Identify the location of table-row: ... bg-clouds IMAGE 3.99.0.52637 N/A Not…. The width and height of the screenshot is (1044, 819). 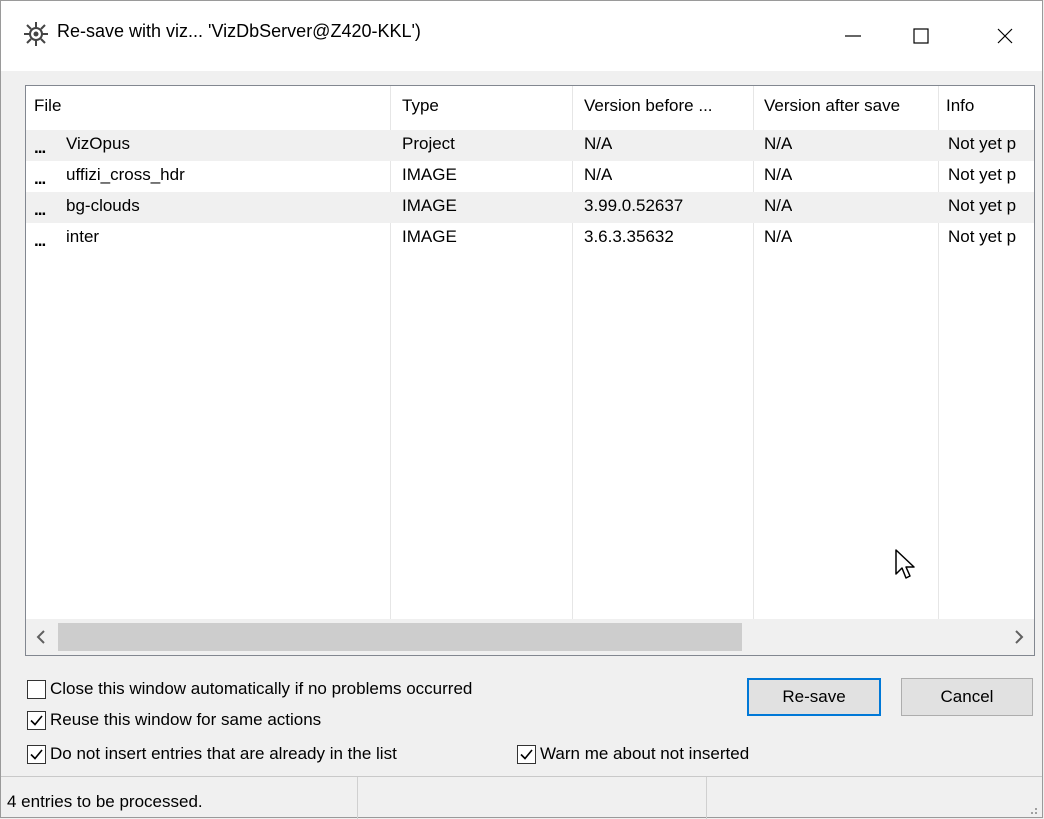
(530, 207).